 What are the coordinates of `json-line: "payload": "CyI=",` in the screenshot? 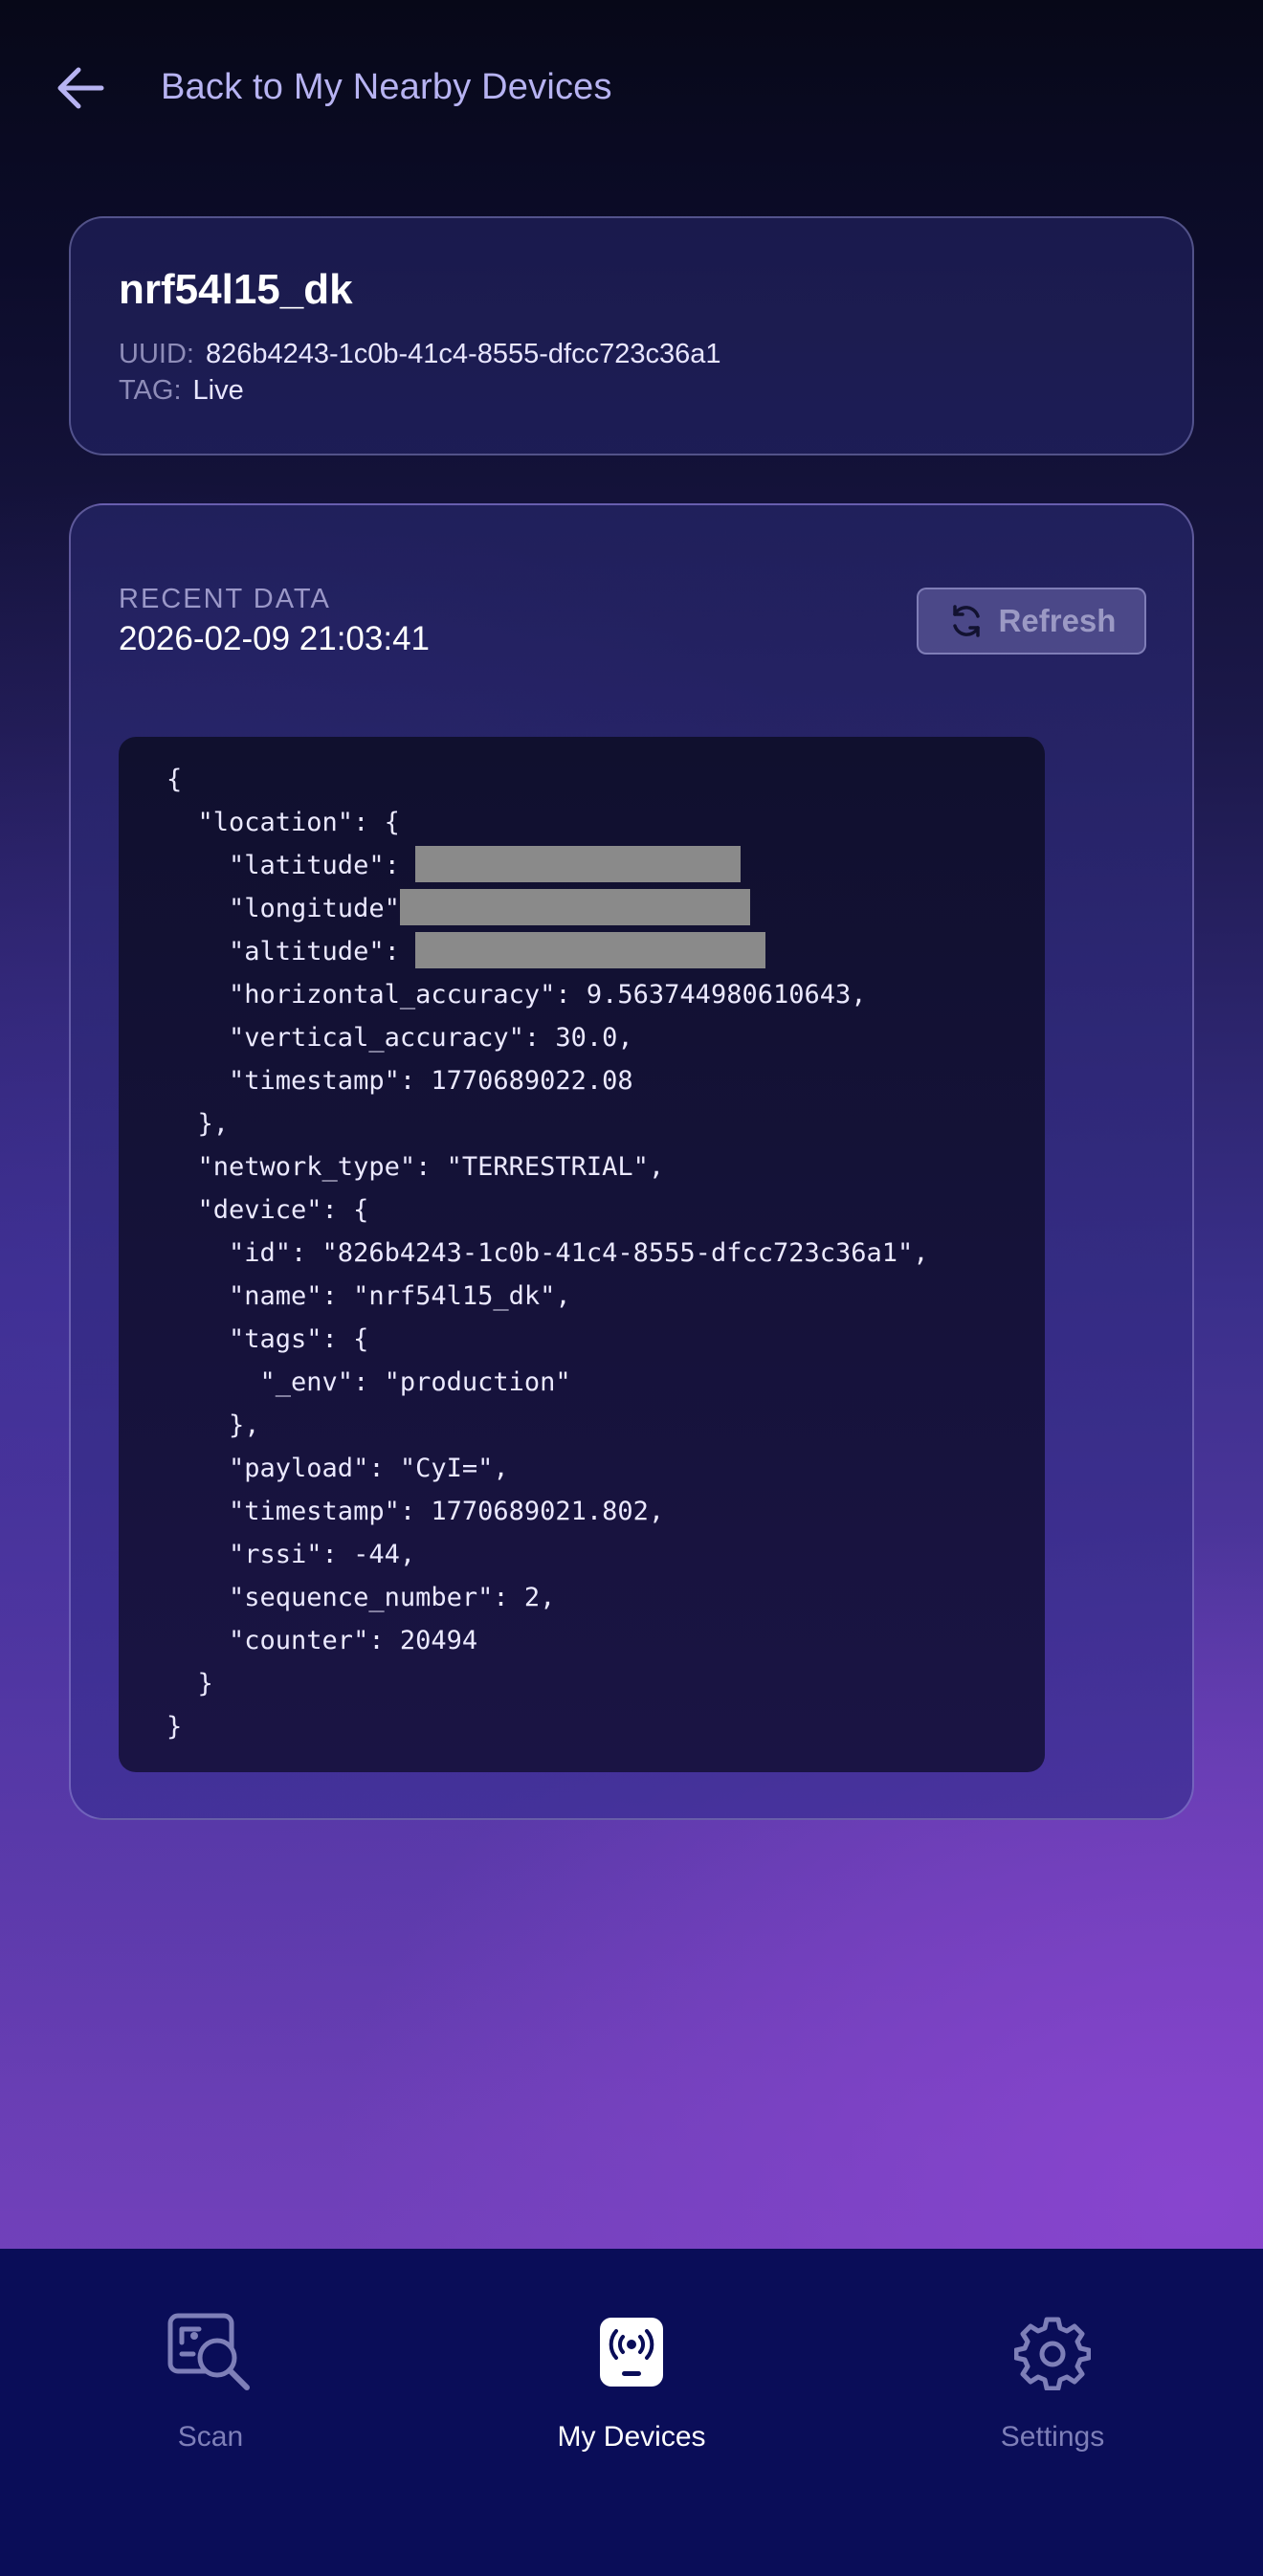 It's located at (605, 1468).